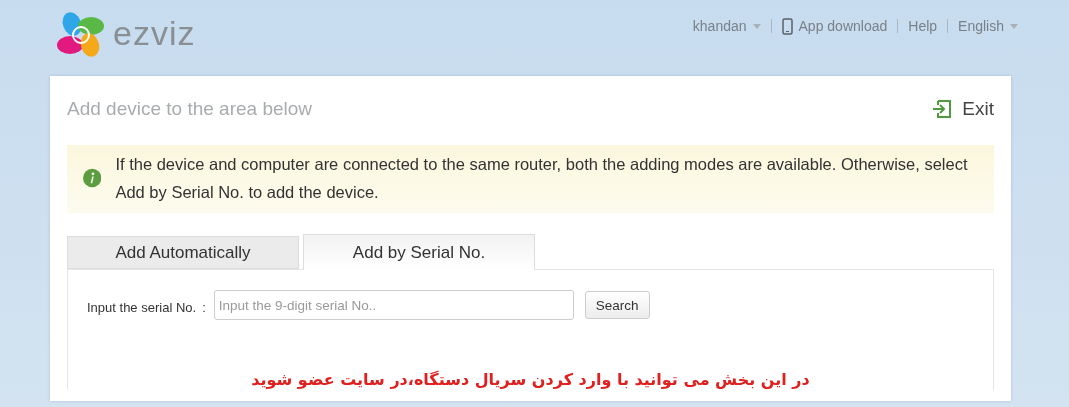 The image size is (1069, 407). What do you see at coordinates (787, 26) in the screenshot?
I see `phone-icon` at bounding box center [787, 26].